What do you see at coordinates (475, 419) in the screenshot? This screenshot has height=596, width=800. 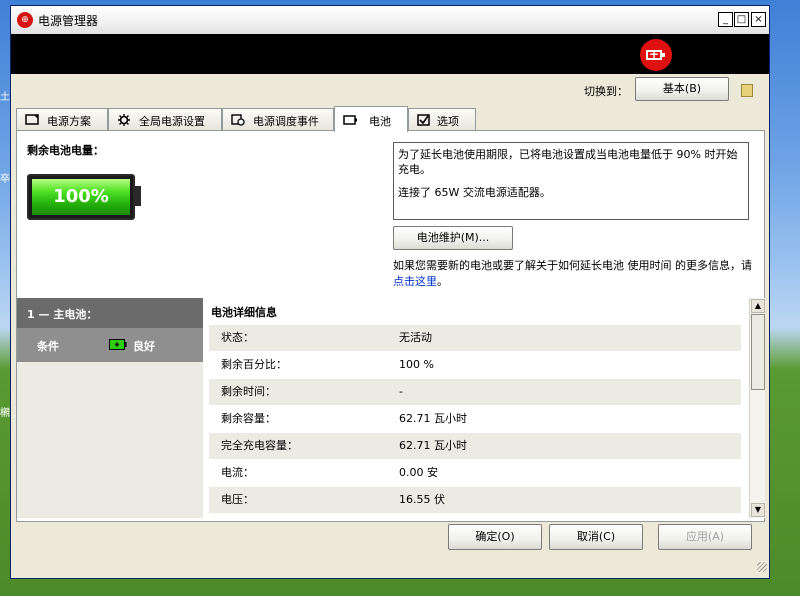 I see `table-row: 剩余容量： 62.71 瓦小时` at bounding box center [475, 419].